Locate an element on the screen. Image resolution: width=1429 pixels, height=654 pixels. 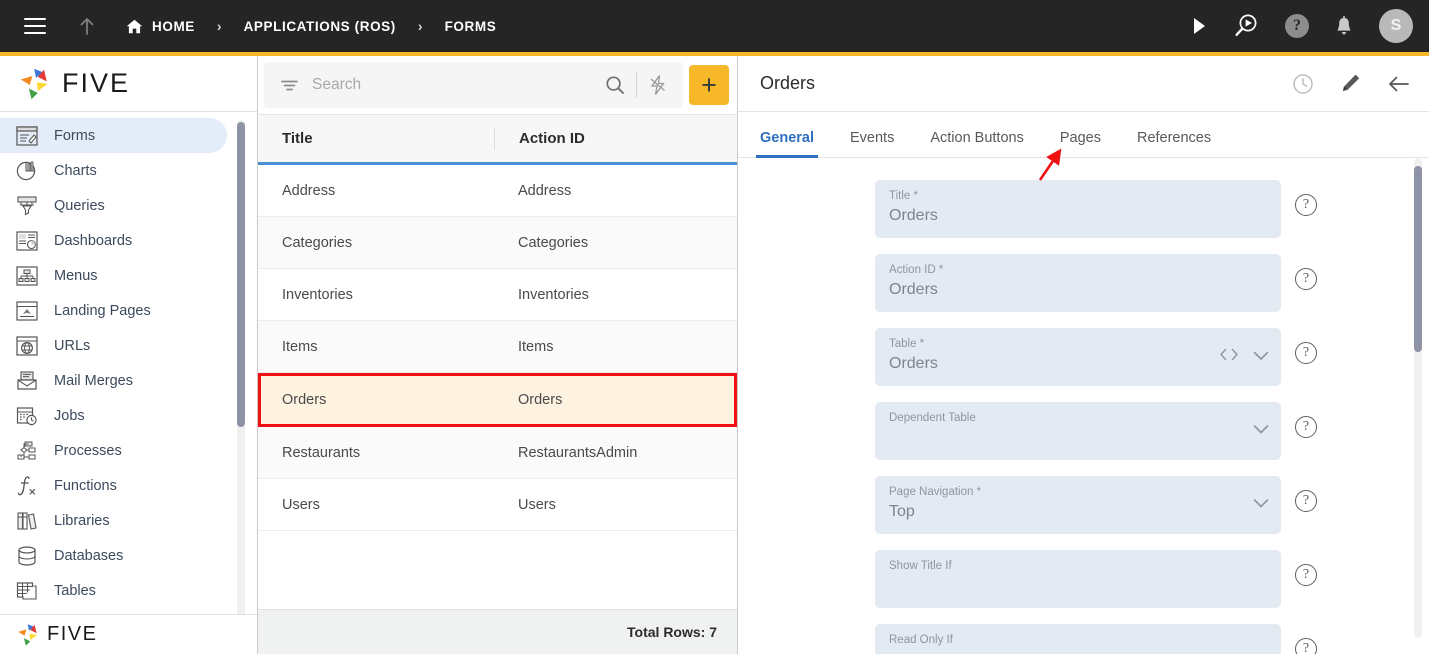
sidebar-scrollbar is located at coordinates (241, 367).